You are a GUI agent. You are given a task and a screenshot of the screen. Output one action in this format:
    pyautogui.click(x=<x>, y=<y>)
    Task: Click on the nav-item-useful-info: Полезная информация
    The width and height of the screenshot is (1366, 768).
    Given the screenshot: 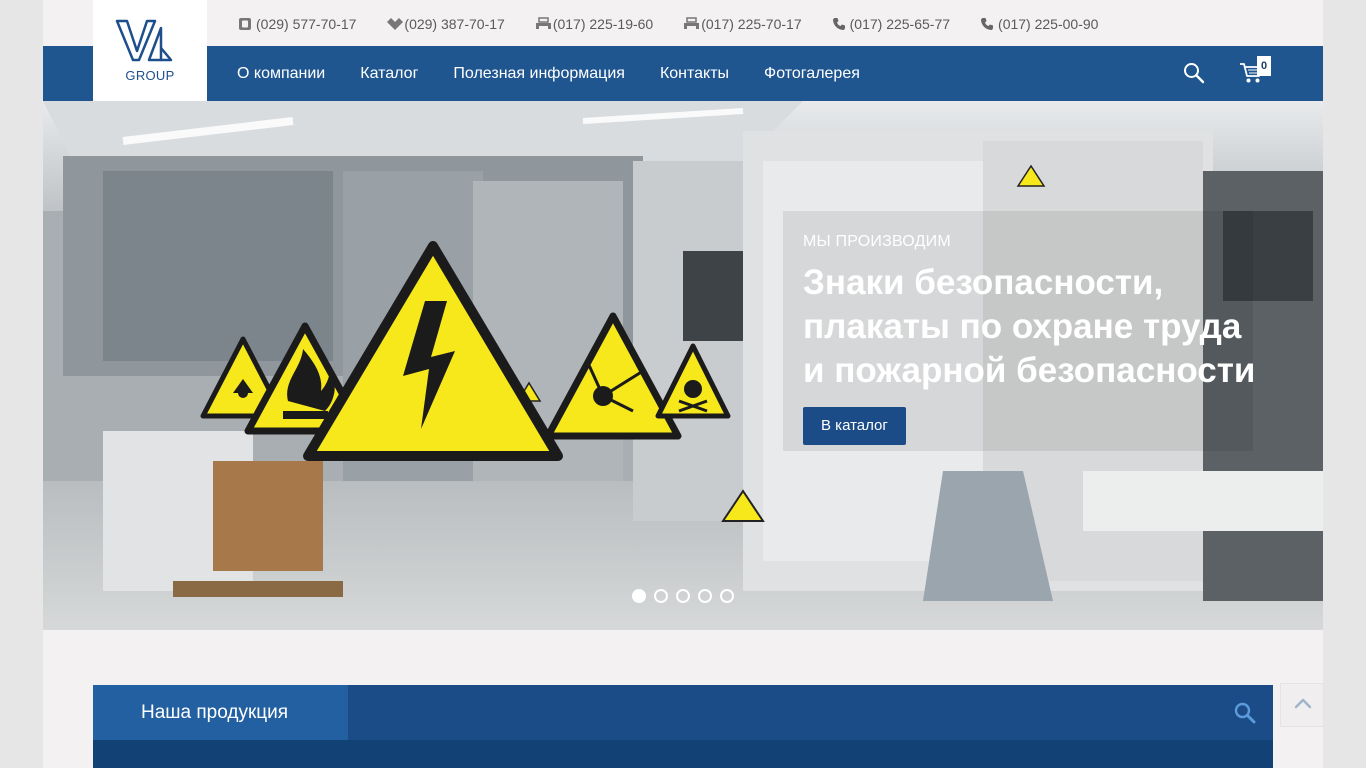 What is the action you would take?
    pyautogui.click(x=539, y=74)
    